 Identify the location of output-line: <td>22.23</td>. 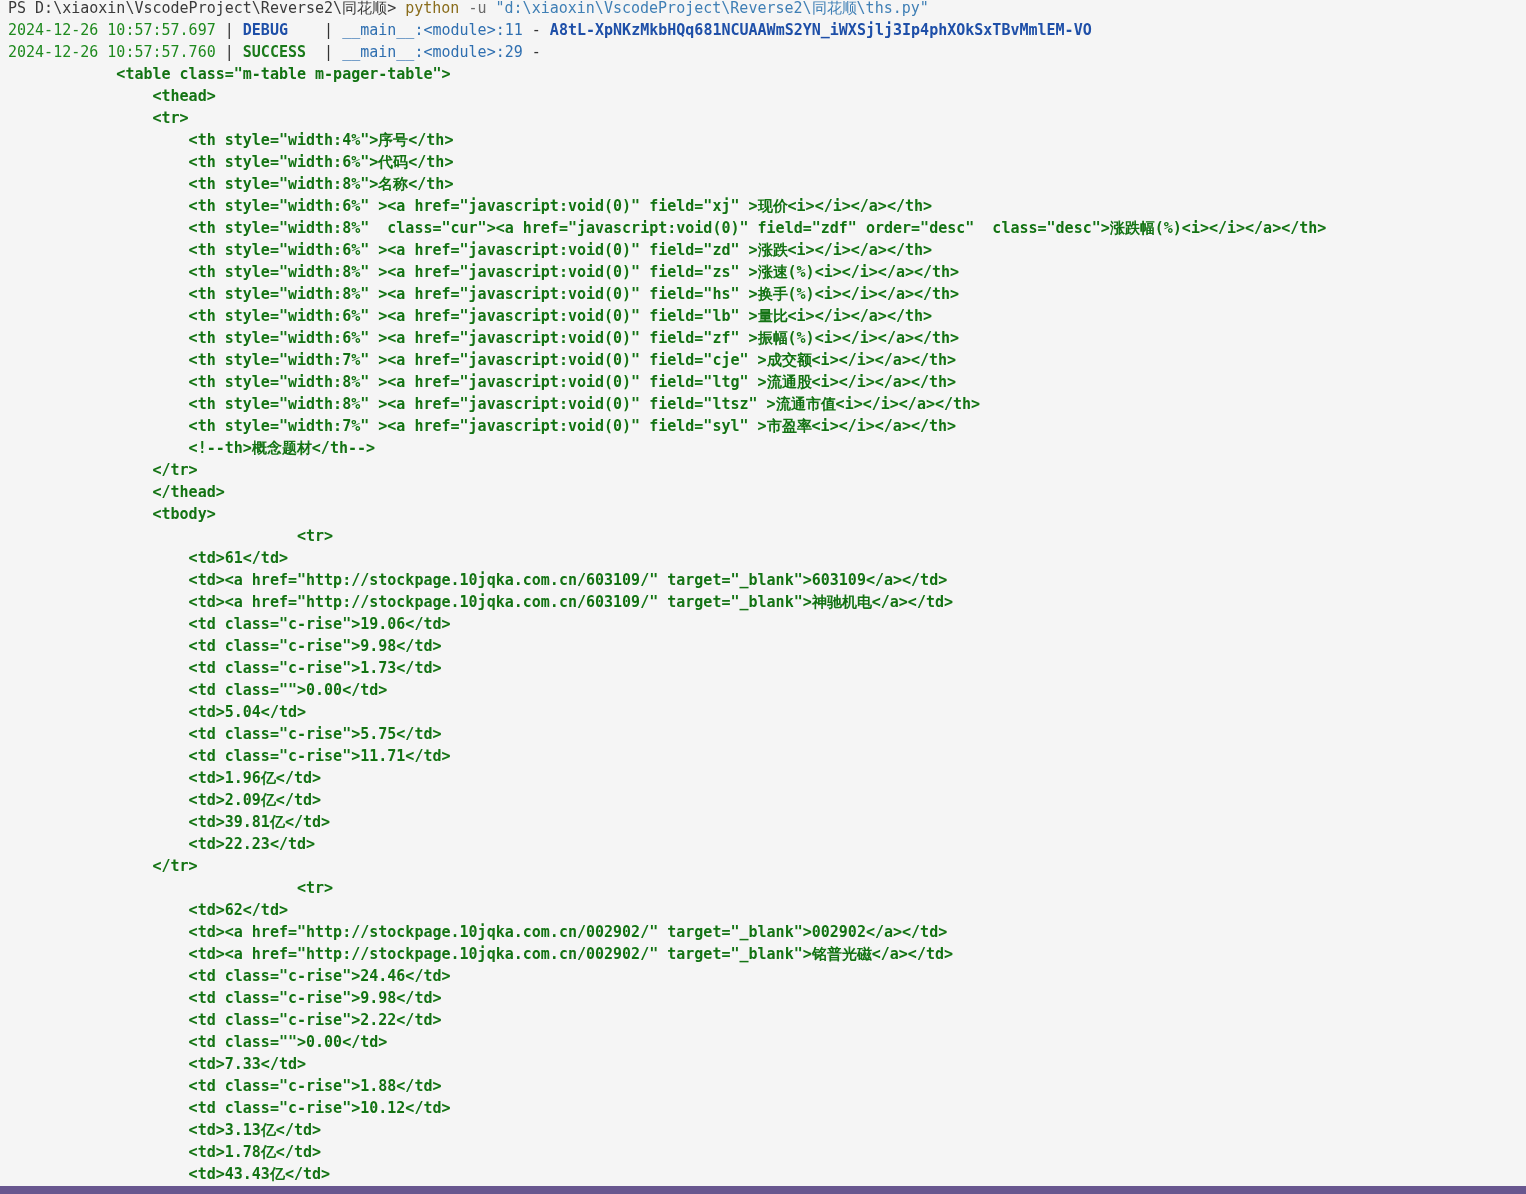
(251, 844).